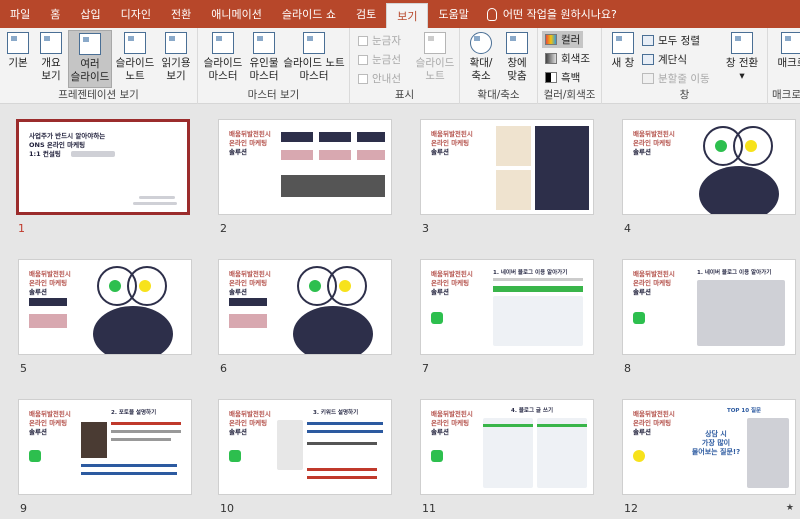 The width and height of the screenshot is (800, 519). Describe the element at coordinates (18, 43) in the screenshot. I see `normal-view-icon` at that location.